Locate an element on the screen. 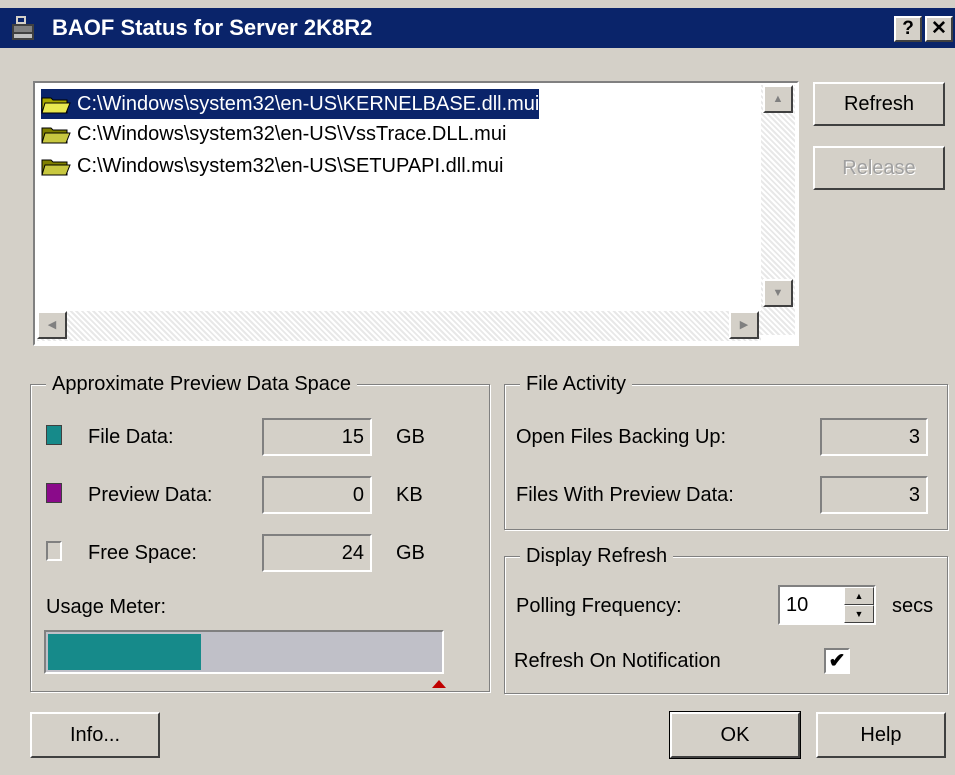  usage-meter is located at coordinates (244, 652).